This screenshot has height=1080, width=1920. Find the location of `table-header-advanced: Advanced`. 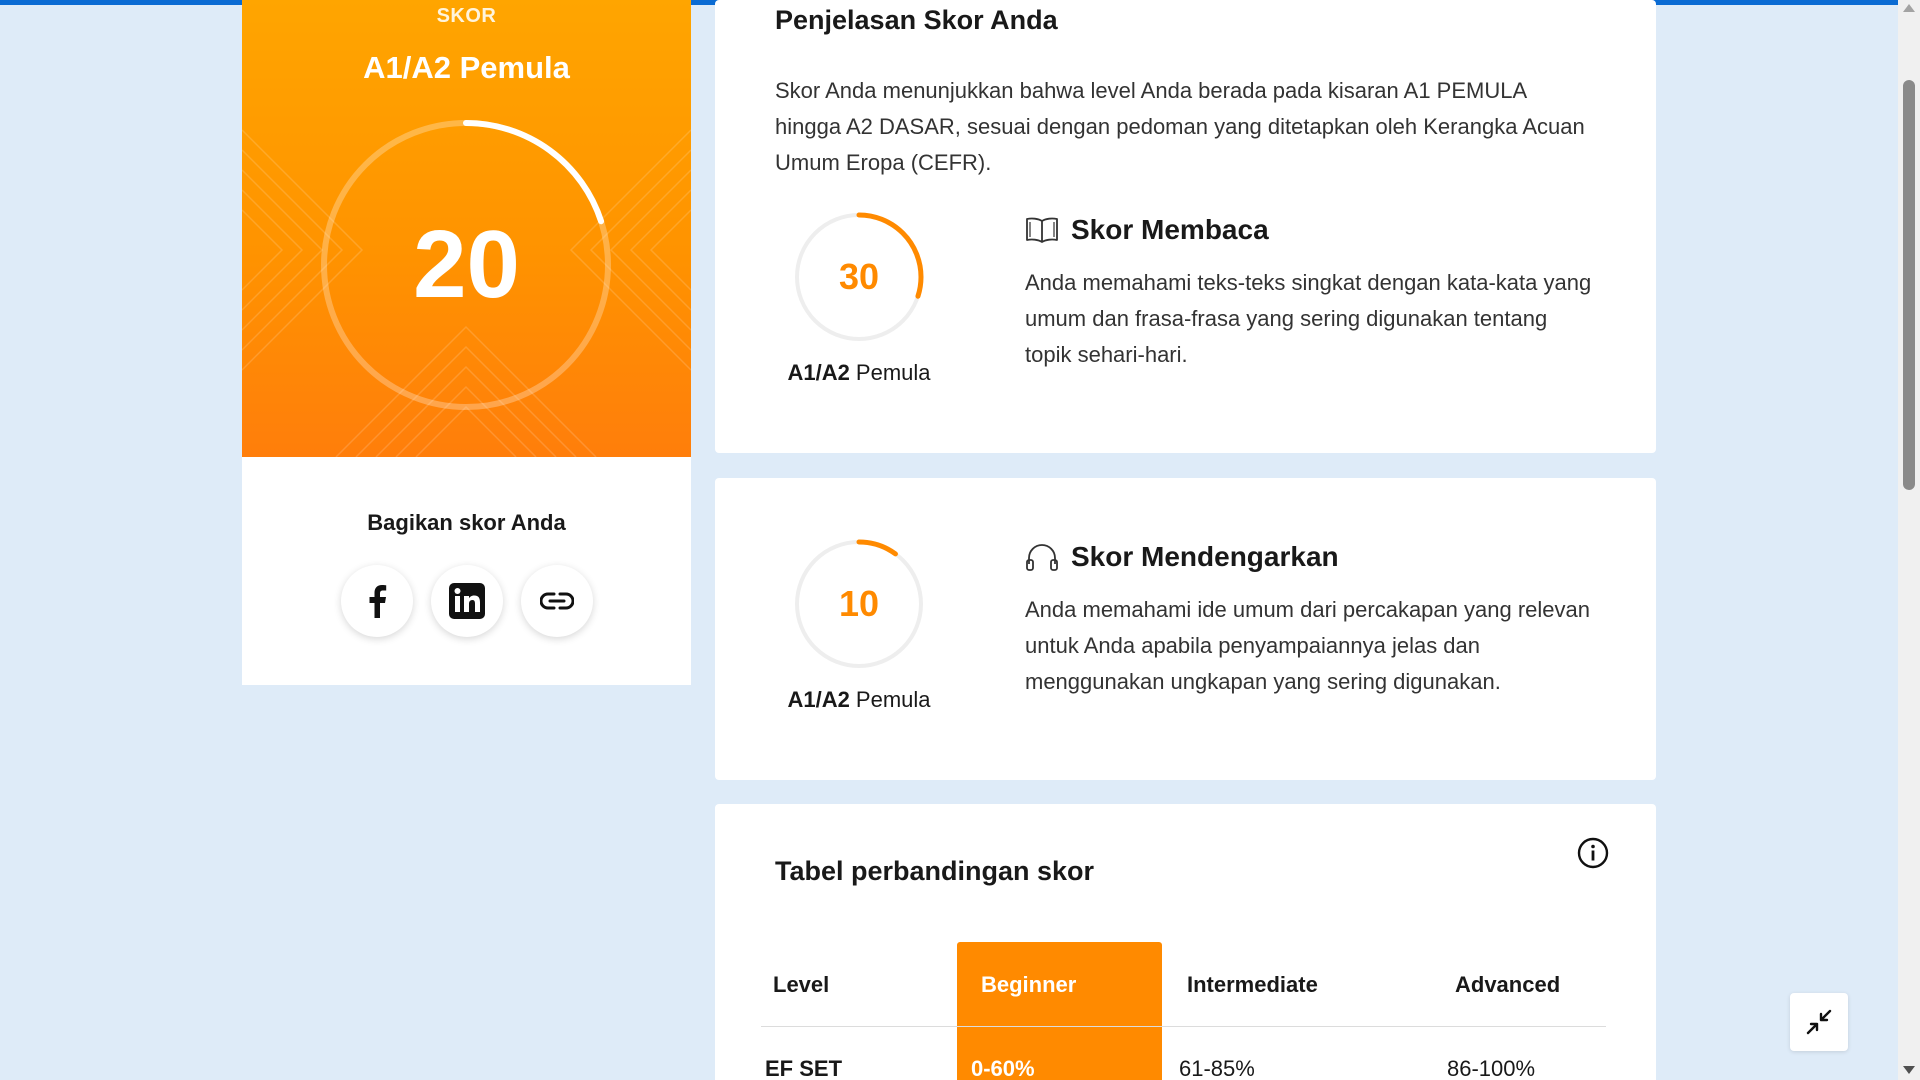

table-header-advanced: Advanced is located at coordinates (1508, 984).